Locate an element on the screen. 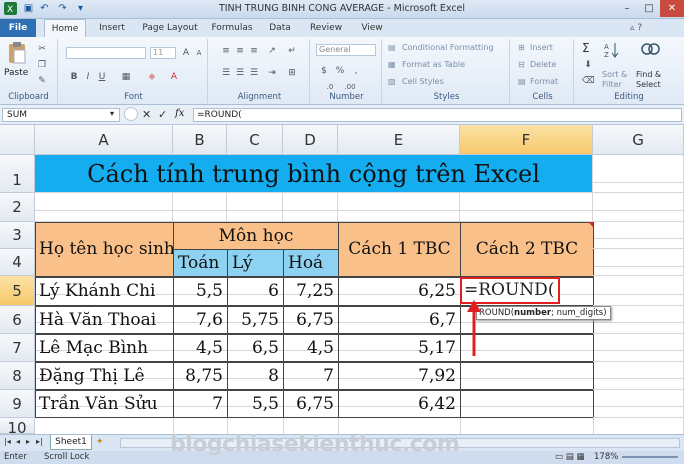 The width and height of the screenshot is (684, 464). italic-icon: I is located at coordinates (88, 77).